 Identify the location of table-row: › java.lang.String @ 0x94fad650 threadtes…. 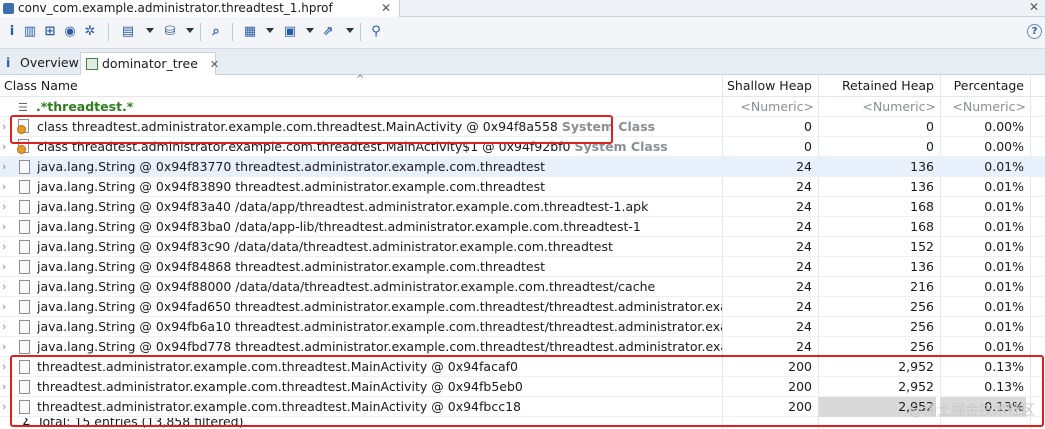
(522, 307).